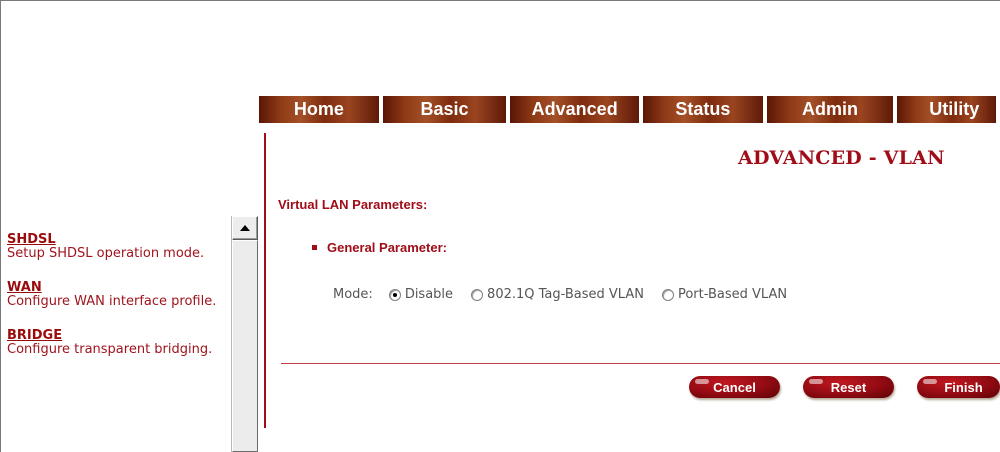  What do you see at coordinates (314, 247) in the screenshot?
I see `bullet-icon` at bounding box center [314, 247].